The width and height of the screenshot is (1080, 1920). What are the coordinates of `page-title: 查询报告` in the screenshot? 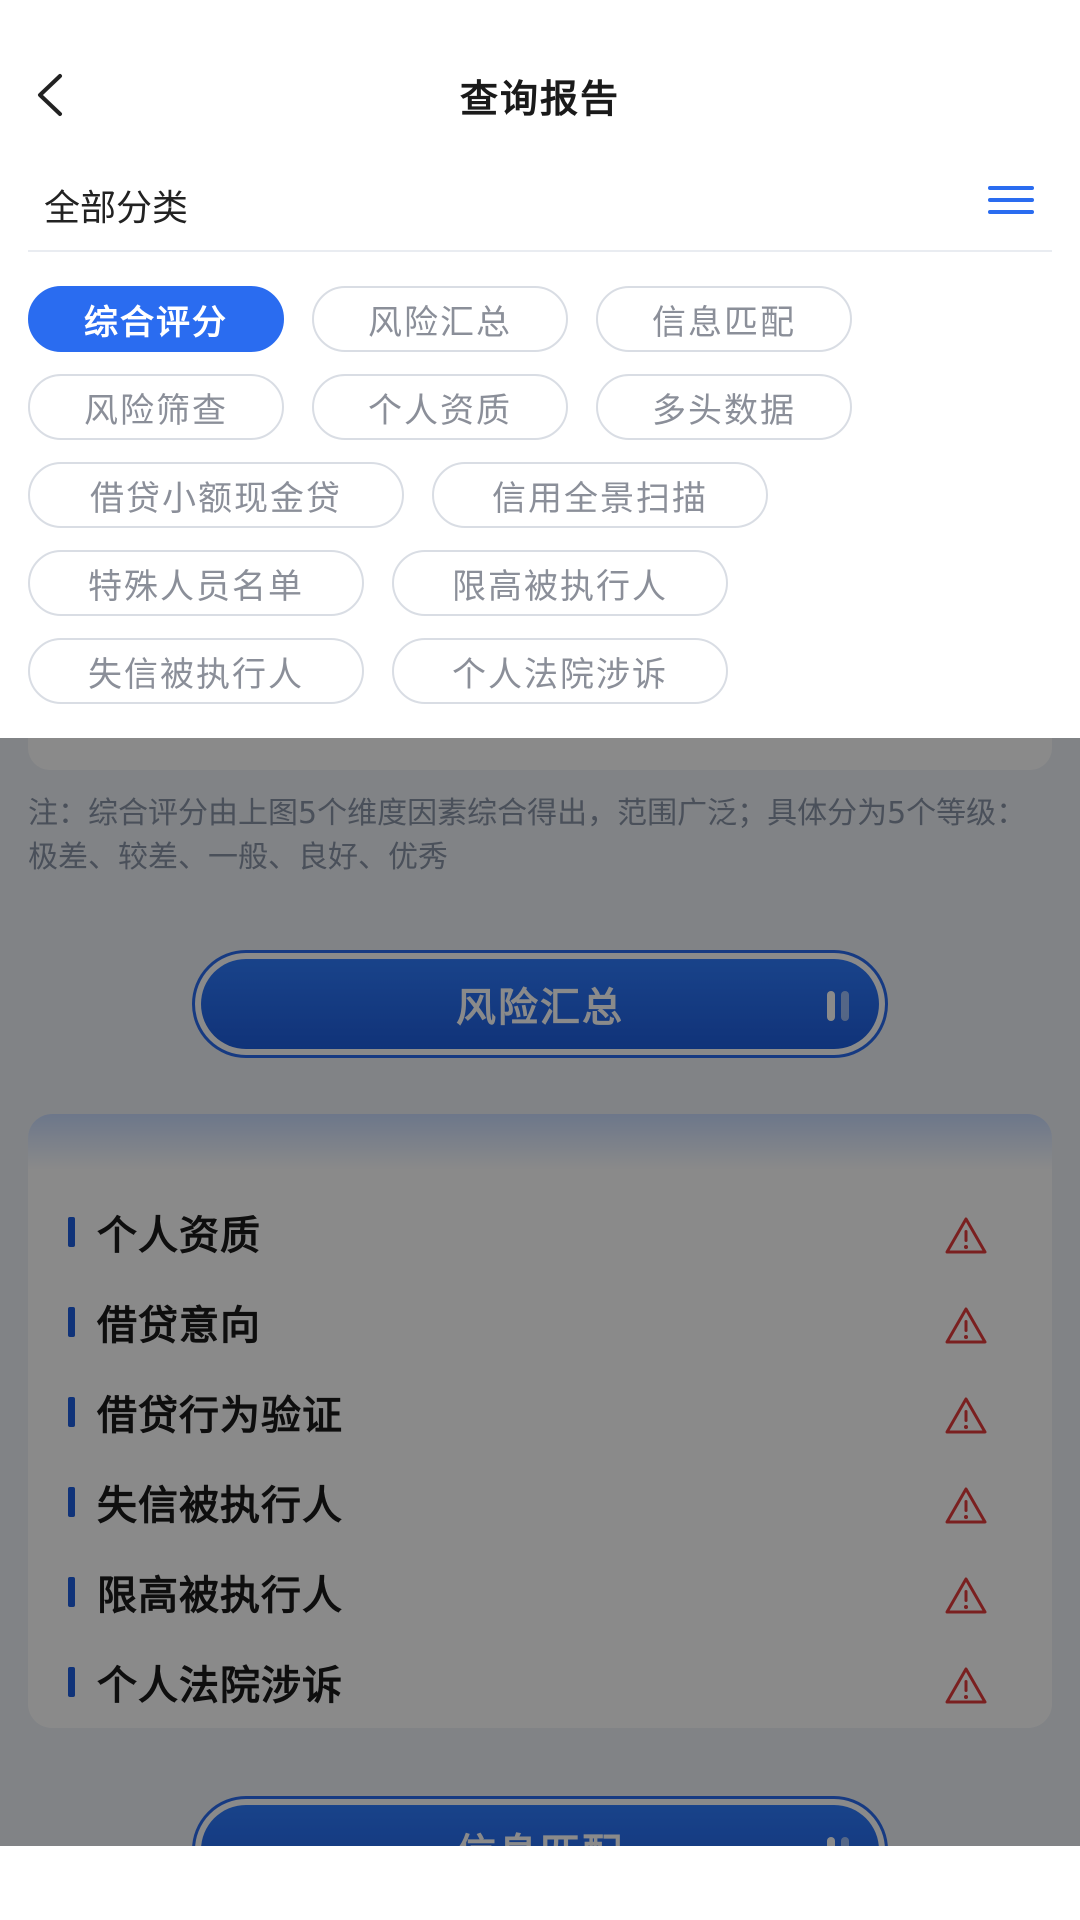 It's located at (539, 98).